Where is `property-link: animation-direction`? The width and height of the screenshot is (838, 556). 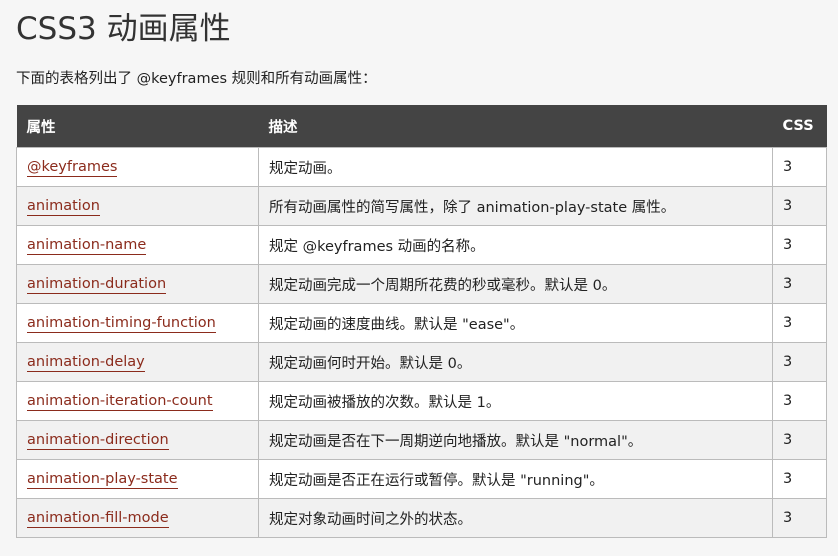
property-link: animation-direction is located at coordinates (98, 441).